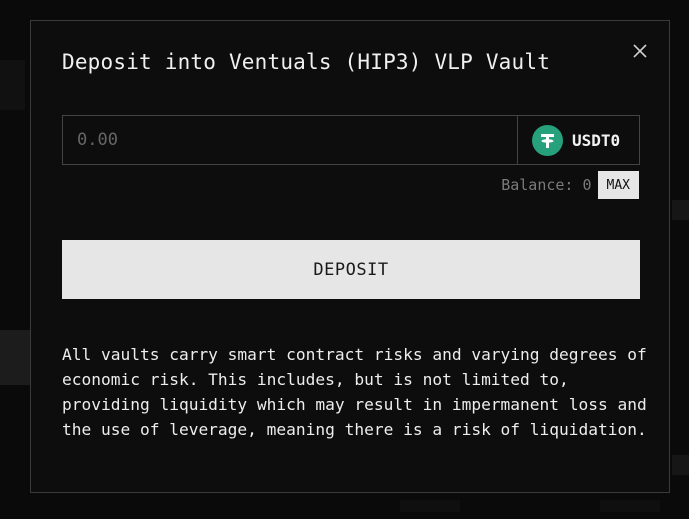 This screenshot has height=519, width=689. I want to click on balance-row: Balance: 0 MAX, so click(570, 185).